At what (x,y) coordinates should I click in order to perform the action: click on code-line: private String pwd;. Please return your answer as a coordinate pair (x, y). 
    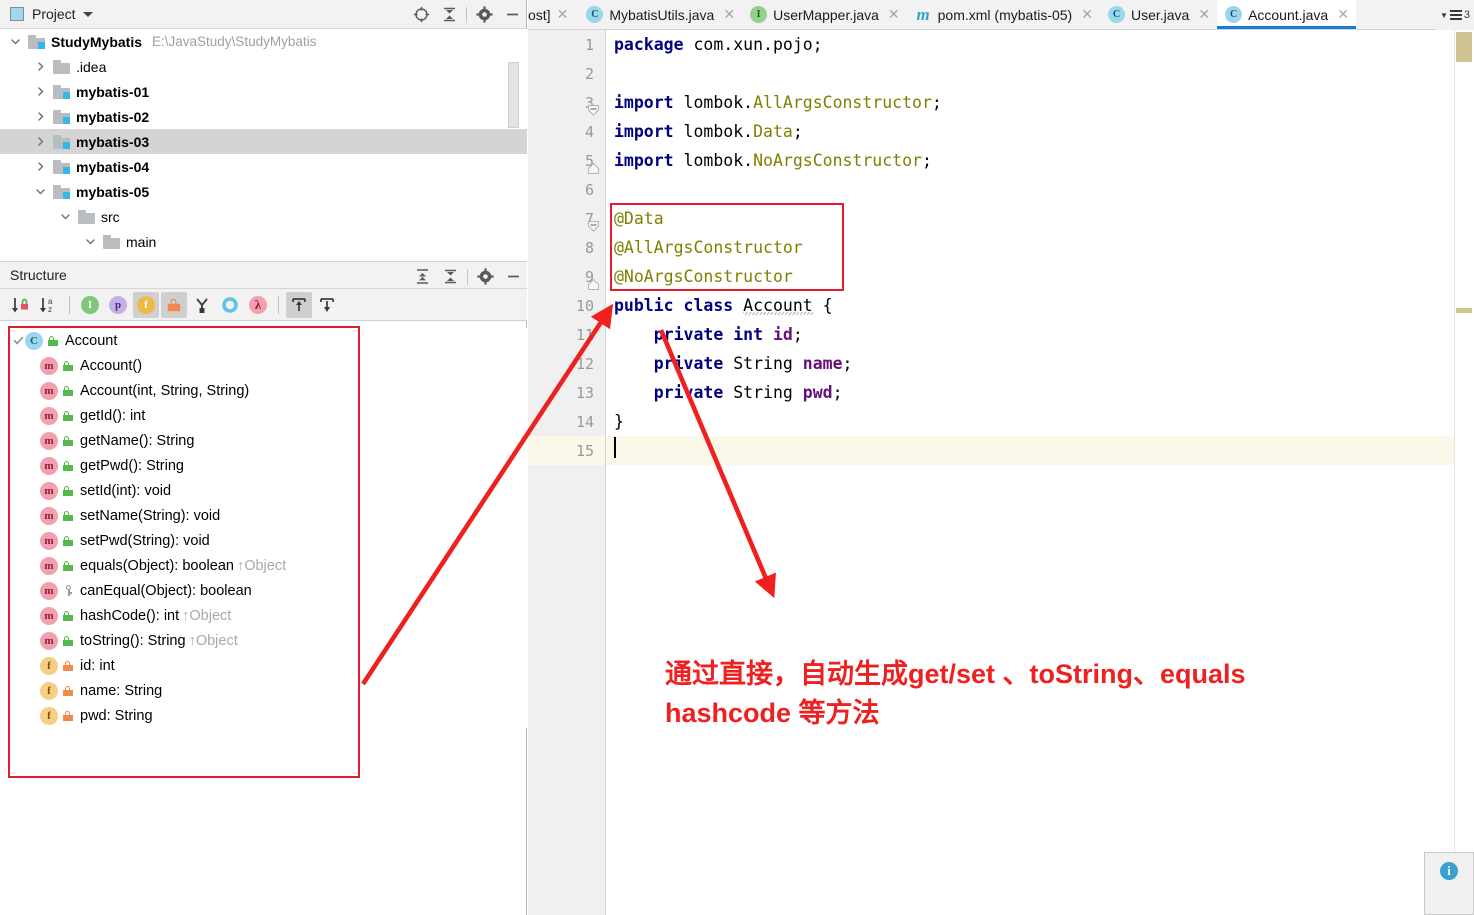
    Looking at the image, I should click on (1040, 392).